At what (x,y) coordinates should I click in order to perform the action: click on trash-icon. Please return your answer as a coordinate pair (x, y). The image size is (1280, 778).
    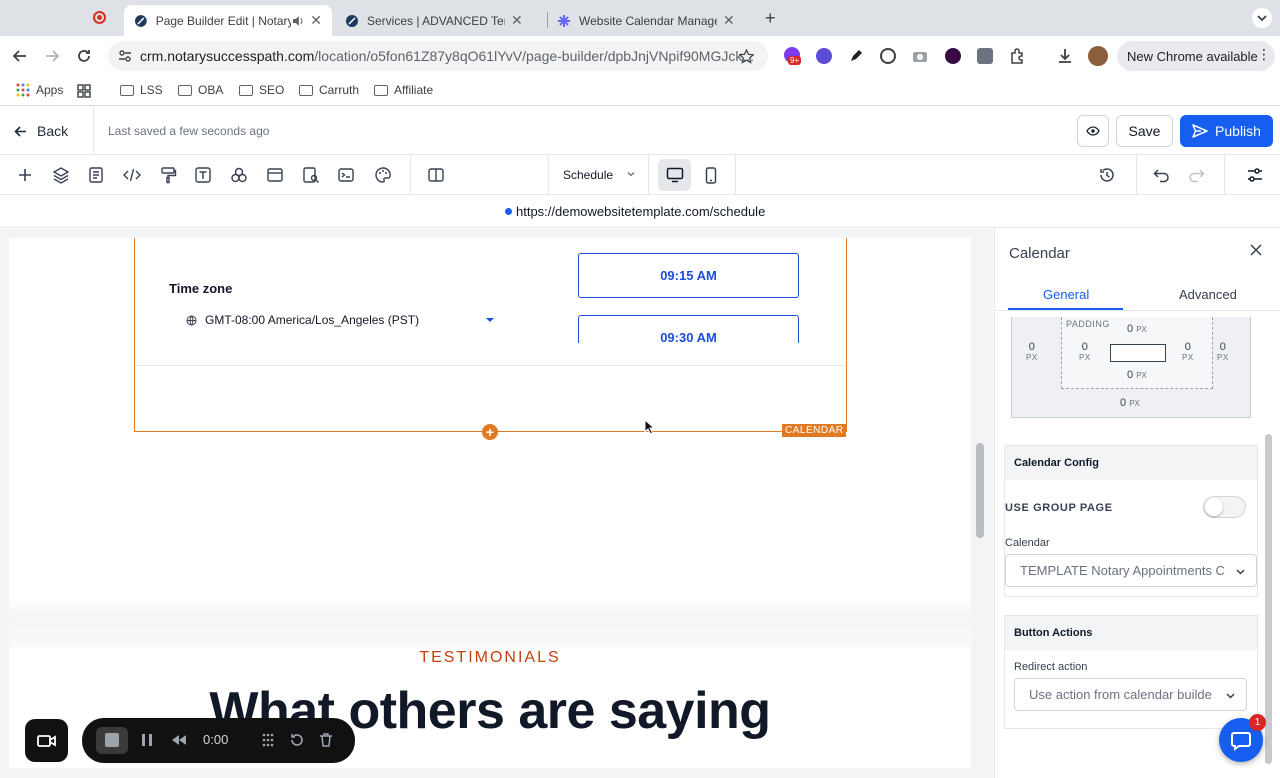
    Looking at the image, I should click on (326, 740).